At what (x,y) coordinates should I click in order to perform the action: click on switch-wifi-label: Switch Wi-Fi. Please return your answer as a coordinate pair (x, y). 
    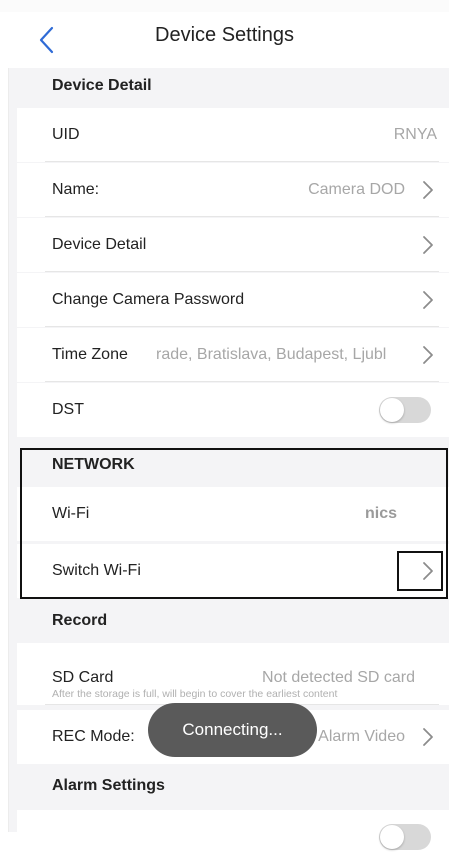
    Looking at the image, I should click on (96, 570).